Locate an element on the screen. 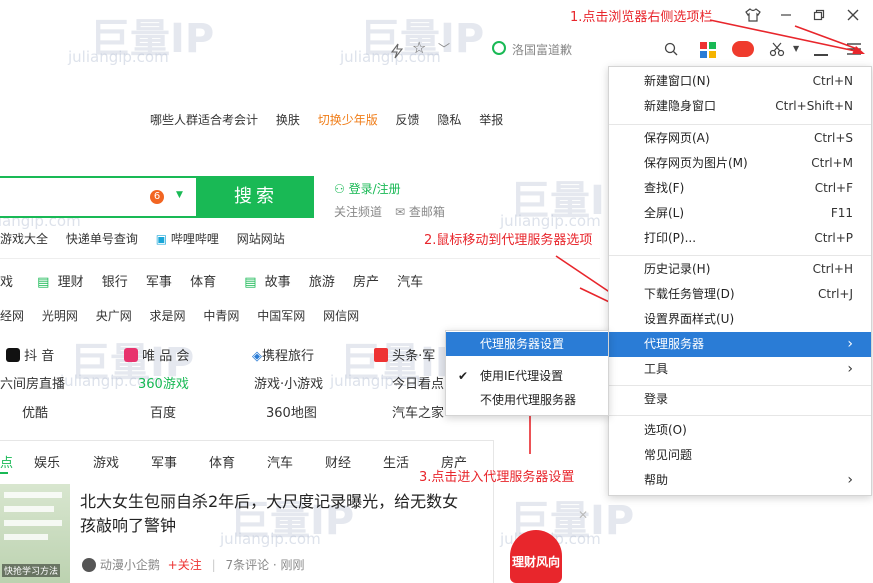 This screenshot has height=583, width=873. story-icon: ▤ is located at coordinates (250, 282).